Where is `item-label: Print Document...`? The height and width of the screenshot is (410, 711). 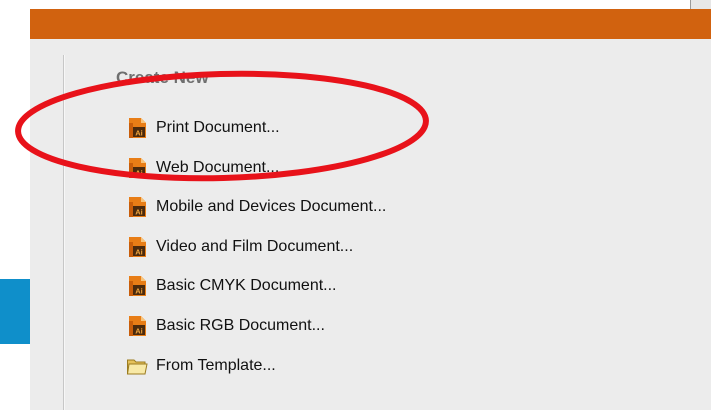 item-label: Print Document... is located at coordinates (218, 127).